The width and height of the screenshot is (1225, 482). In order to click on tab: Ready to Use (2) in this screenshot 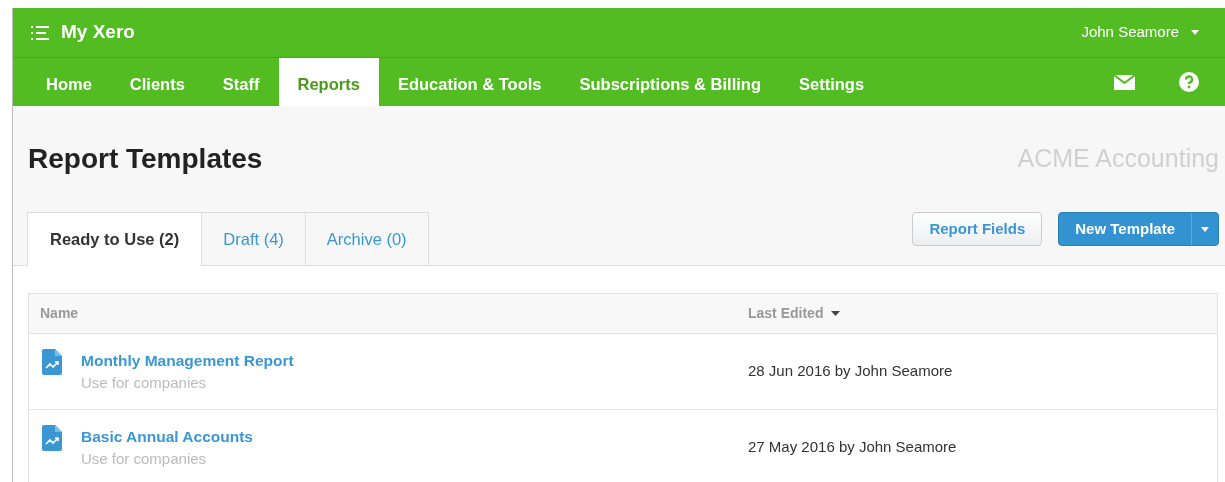, I will do `click(115, 239)`.